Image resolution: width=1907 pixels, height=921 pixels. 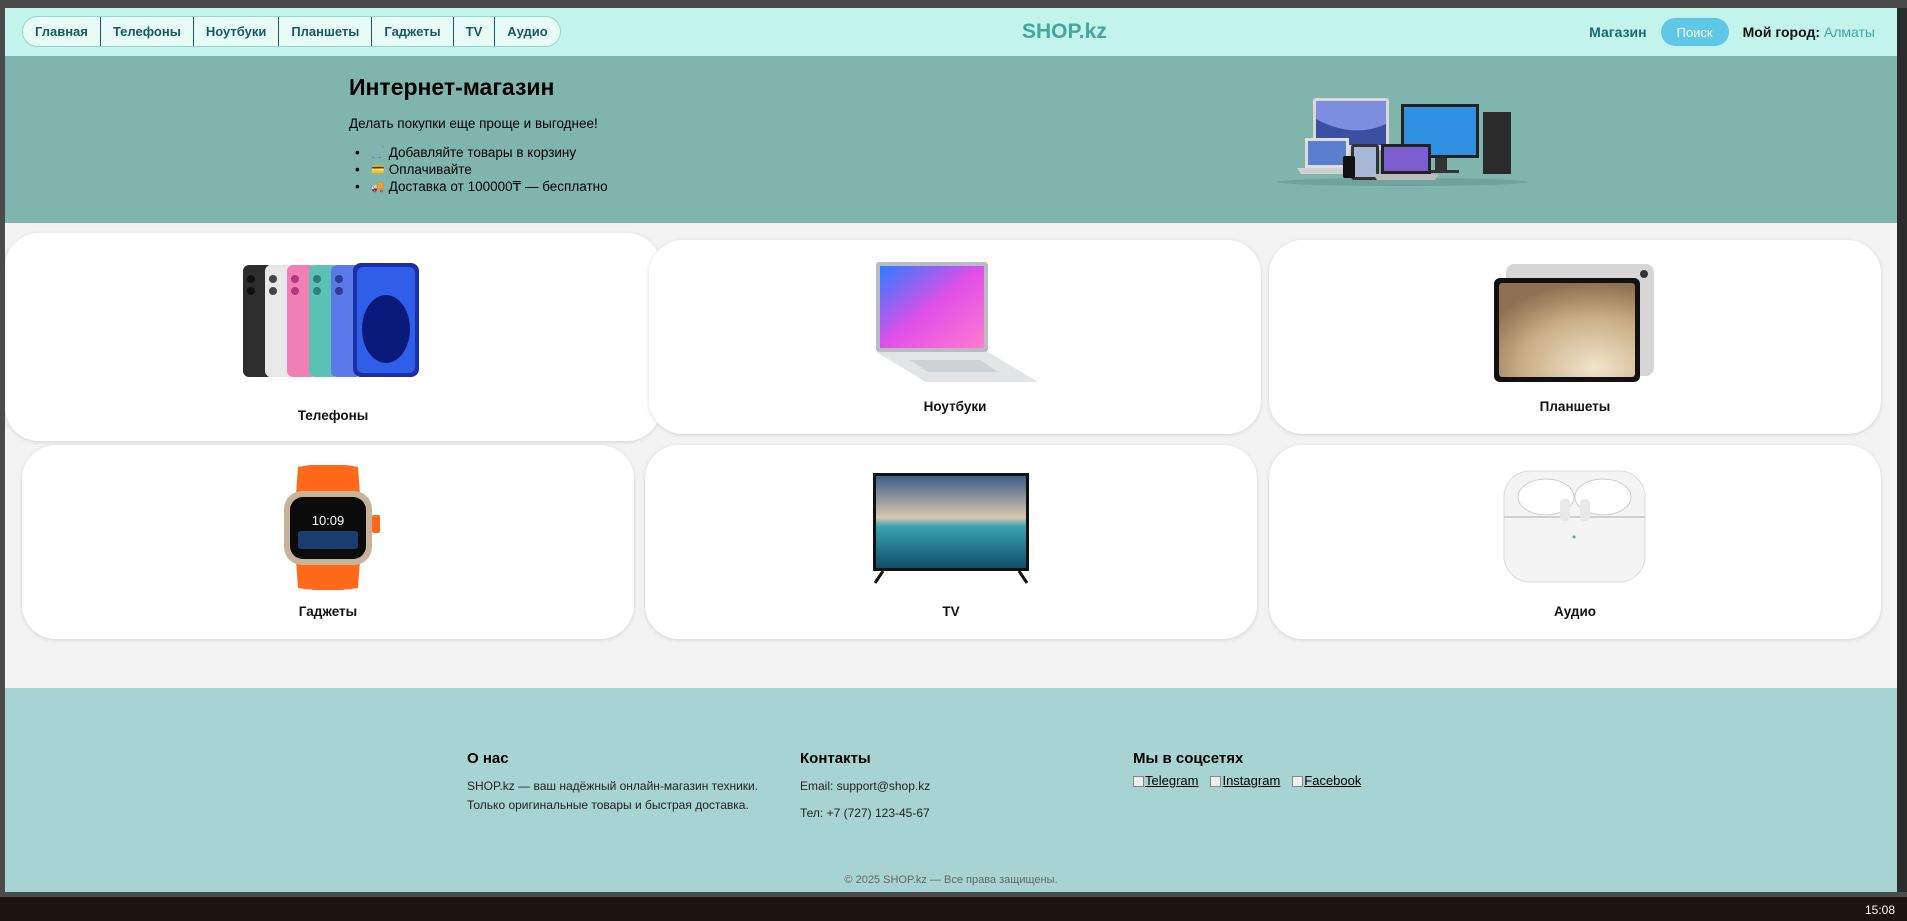 What do you see at coordinates (1188, 758) in the screenshot?
I see `footer-social-title: Мы в соцсетях` at bounding box center [1188, 758].